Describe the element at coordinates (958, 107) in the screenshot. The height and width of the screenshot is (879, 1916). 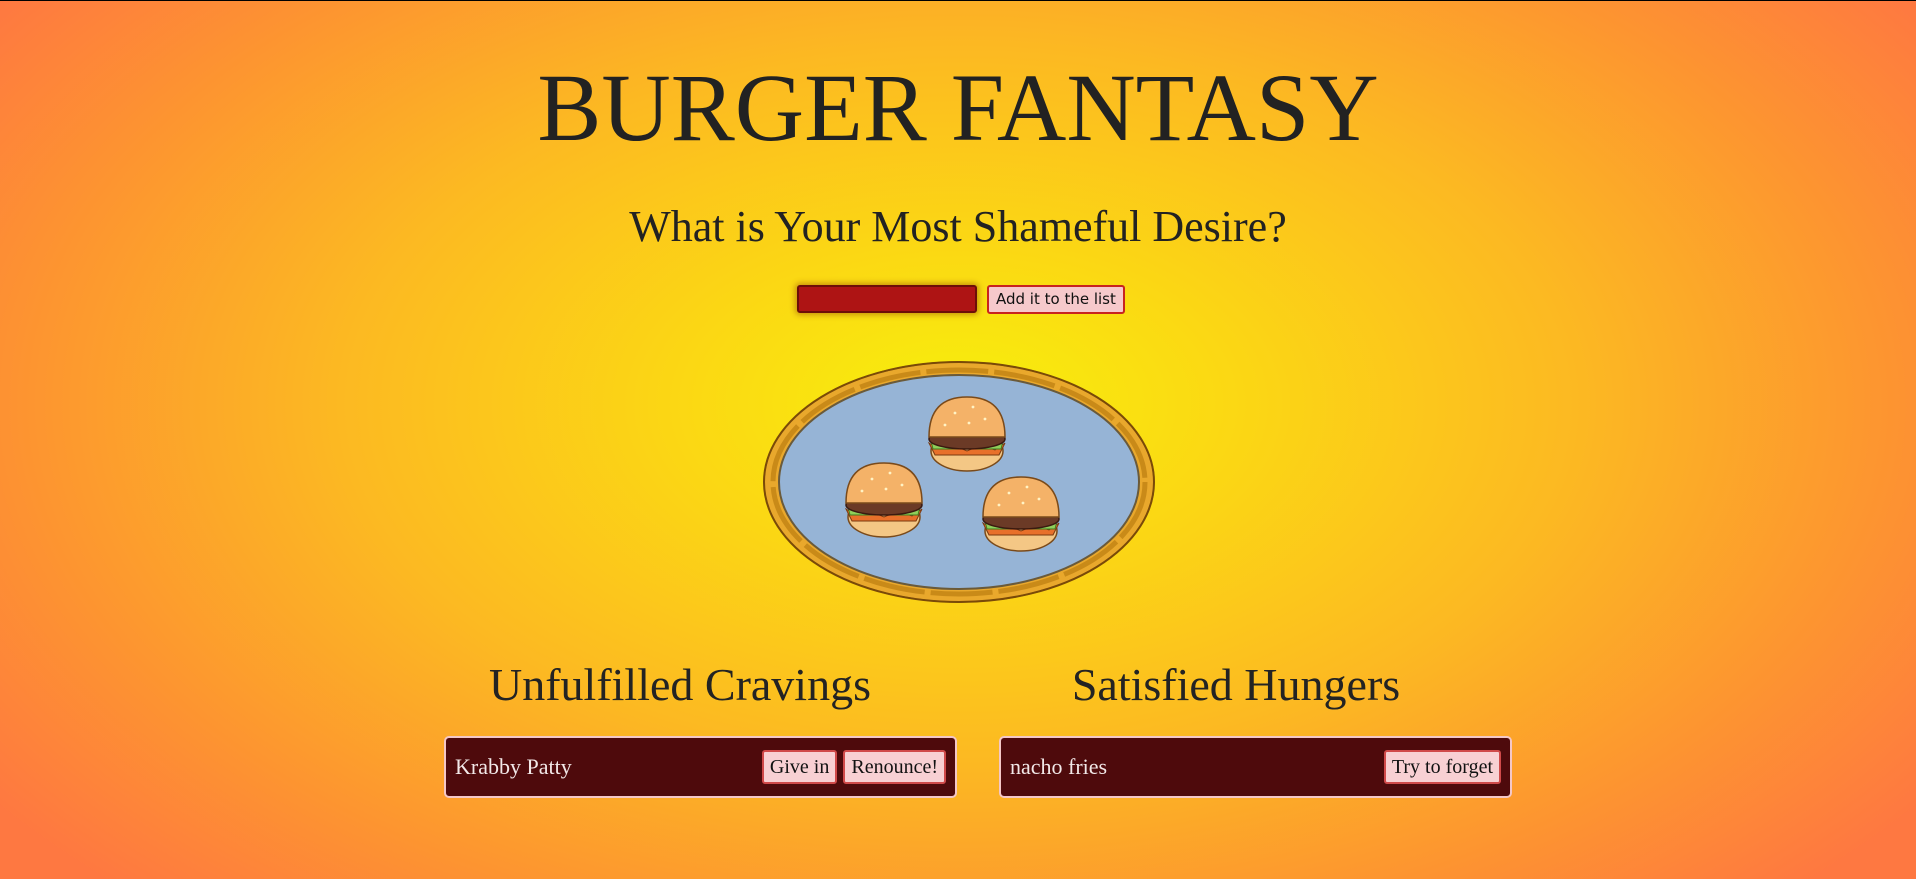
I see `page-title: BURGER FANTASY` at that location.